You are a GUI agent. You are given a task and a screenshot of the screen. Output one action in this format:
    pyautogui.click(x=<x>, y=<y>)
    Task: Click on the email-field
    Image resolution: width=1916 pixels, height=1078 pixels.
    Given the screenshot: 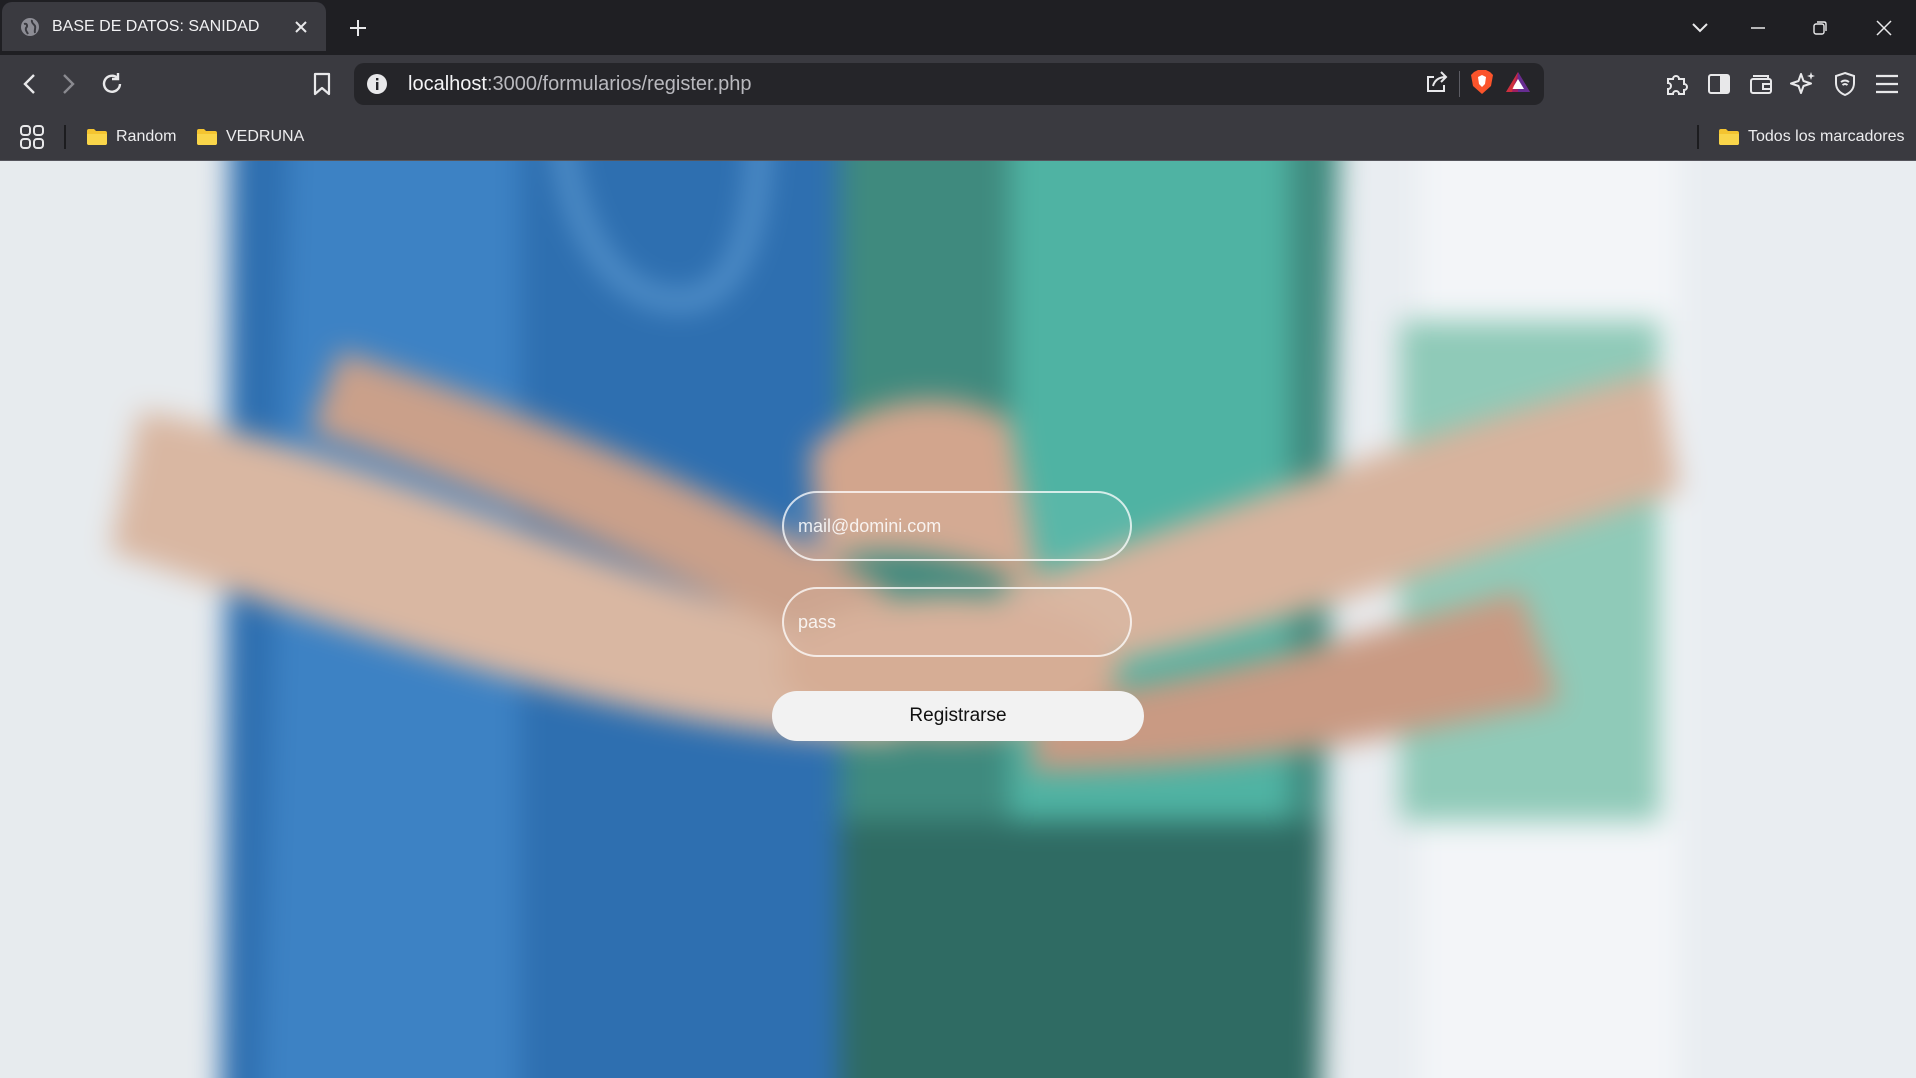 What is the action you would take?
    pyautogui.click(x=957, y=526)
    